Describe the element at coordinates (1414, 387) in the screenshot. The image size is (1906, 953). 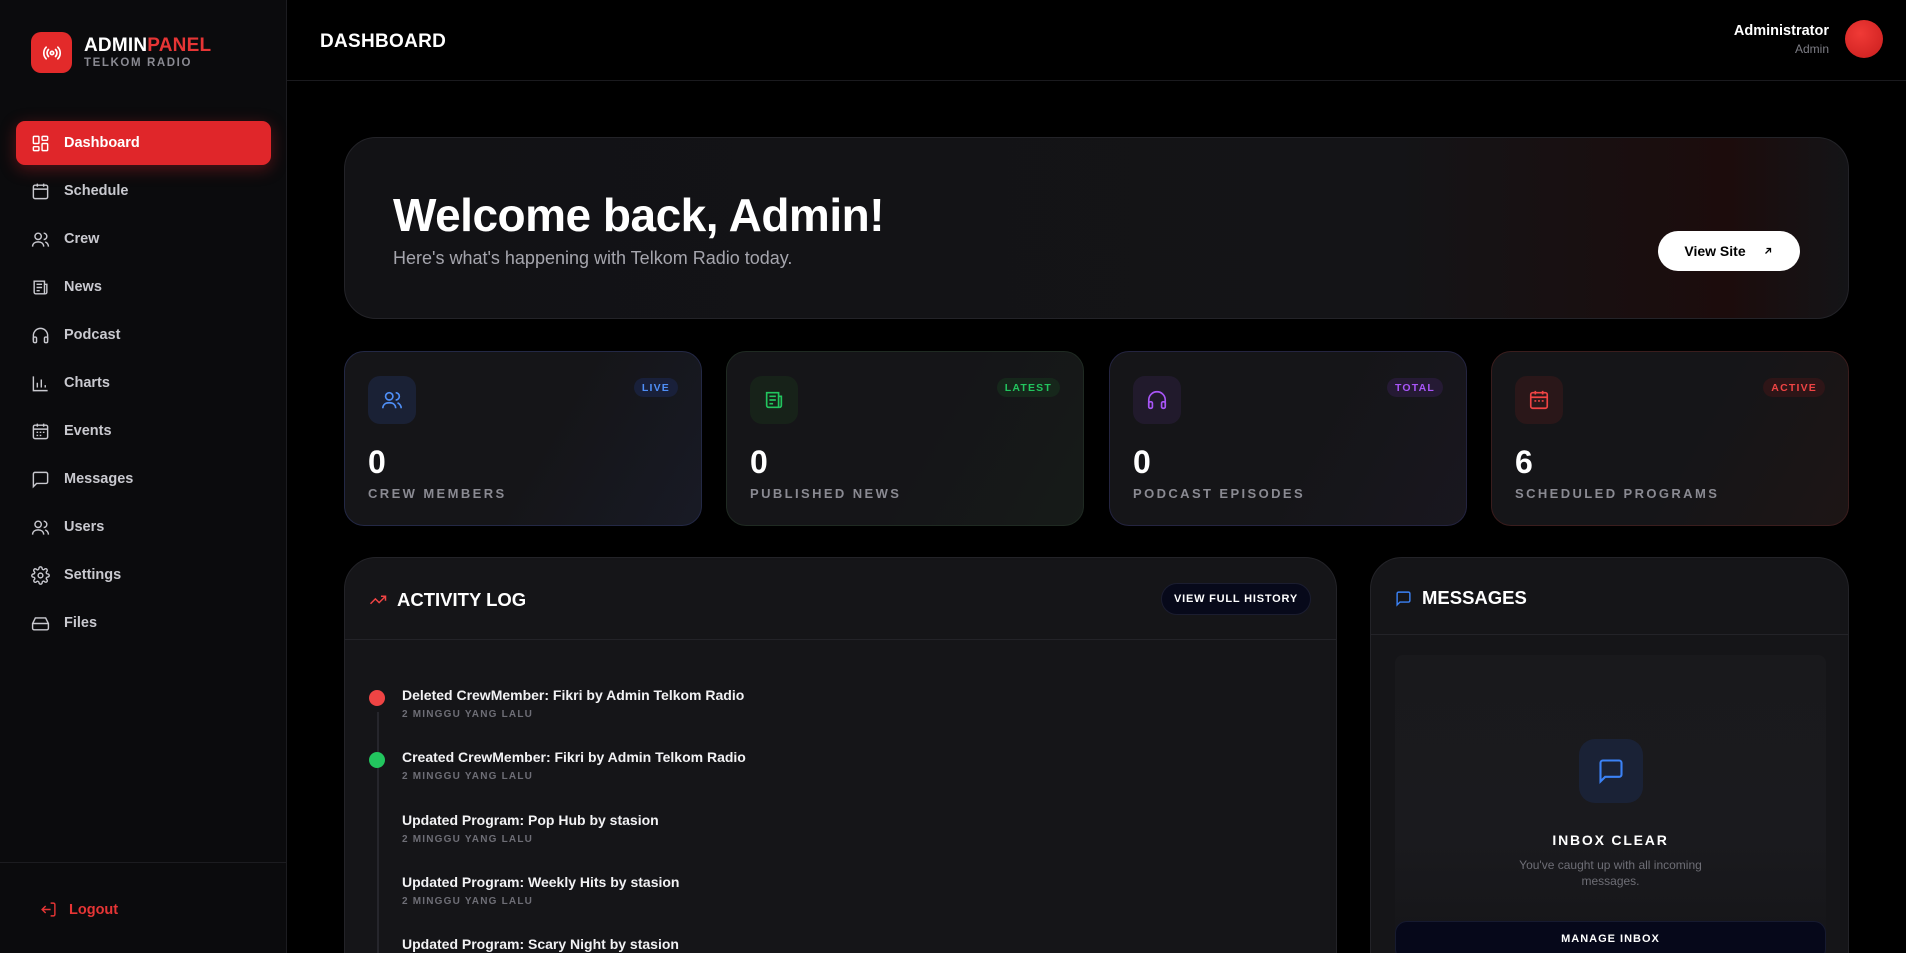
I see `status-badge: TOTAL` at that location.